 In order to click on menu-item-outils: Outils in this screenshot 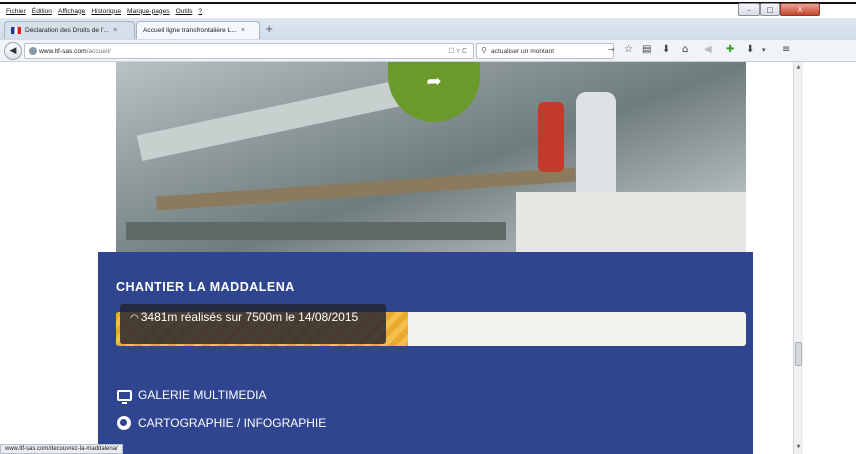, I will do `click(184, 11)`.